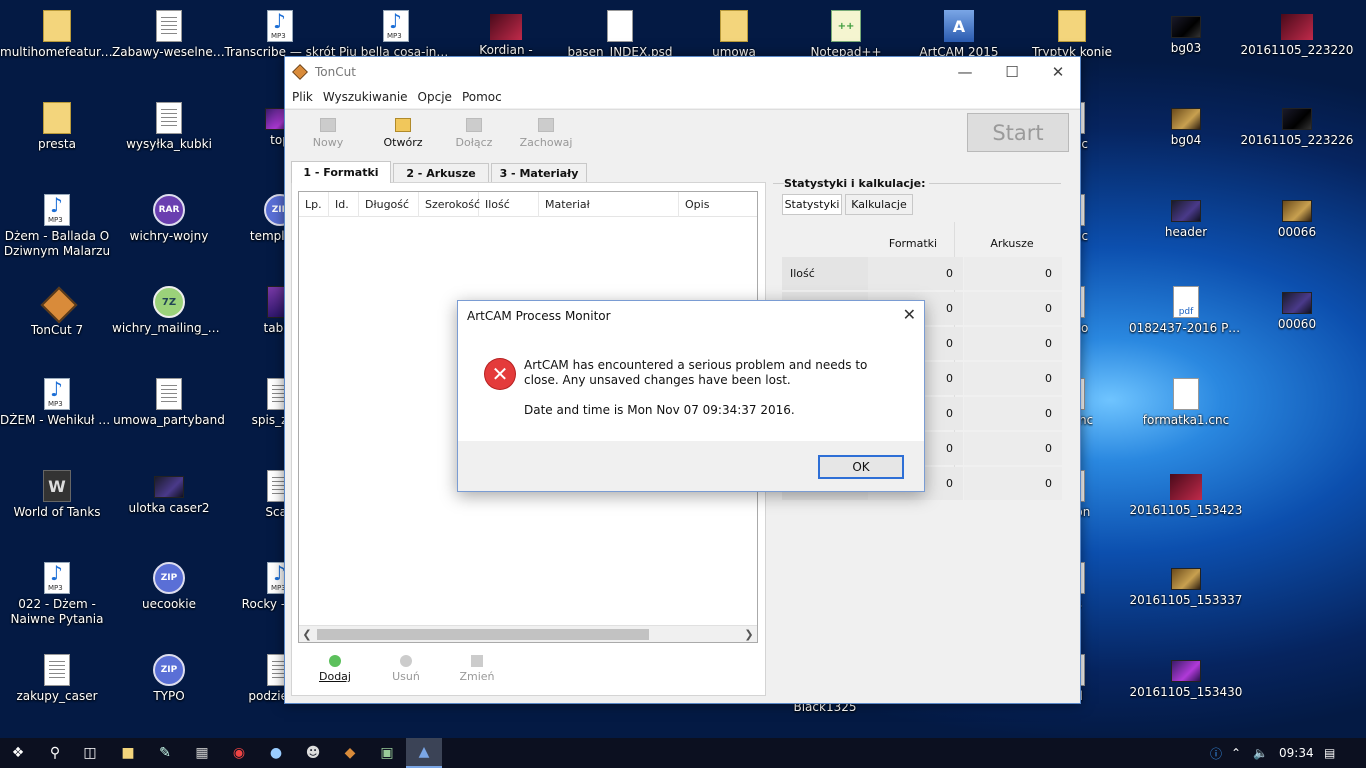  I want to click on desktop-icon-label: header, so click(1186, 232).